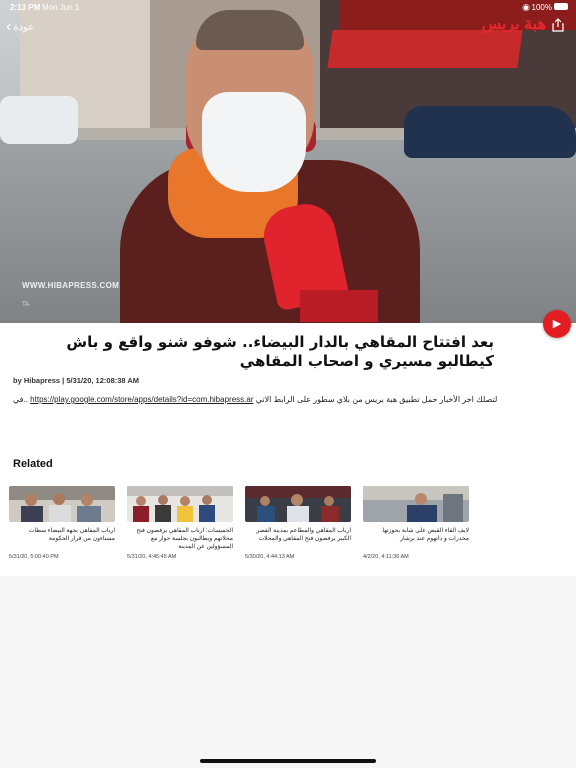 Image resolution: width=576 pixels, height=768 pixels. I want to click on home-indicator, so click(288, 761).